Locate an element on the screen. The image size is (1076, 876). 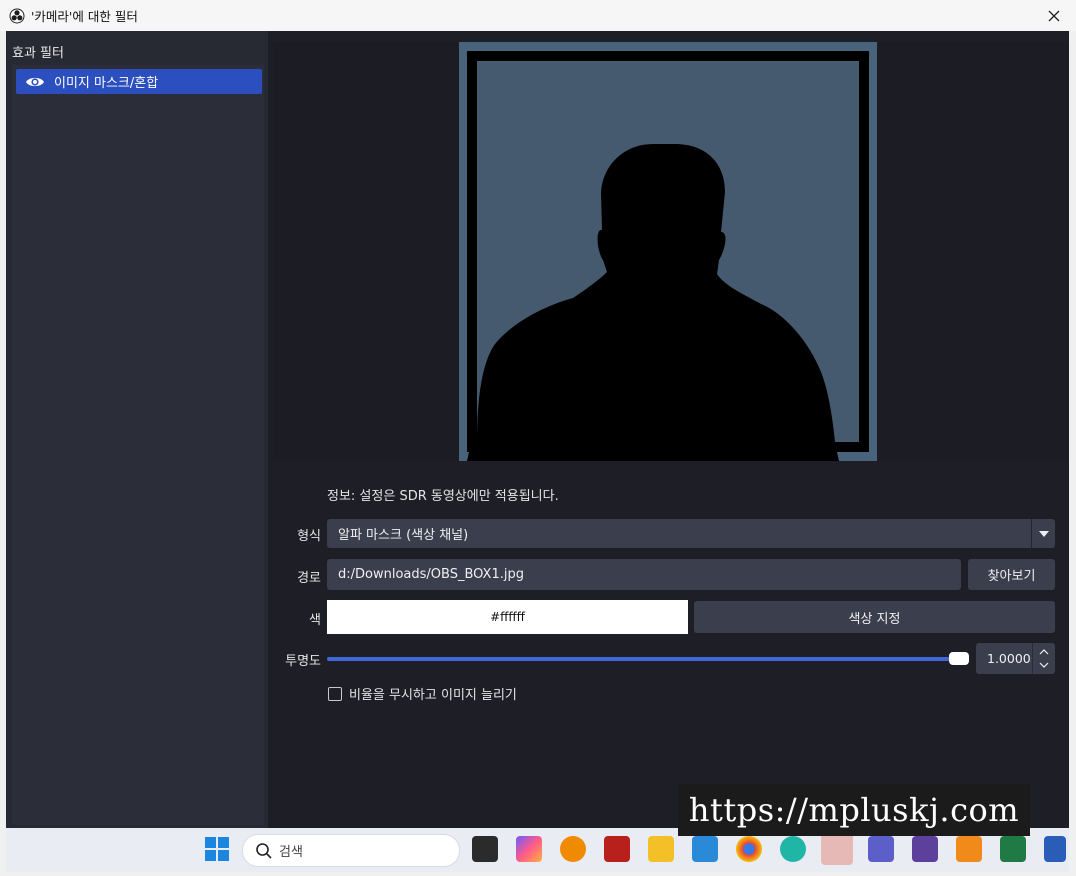
onenote-app-icon is located at coordinates (705, 849).